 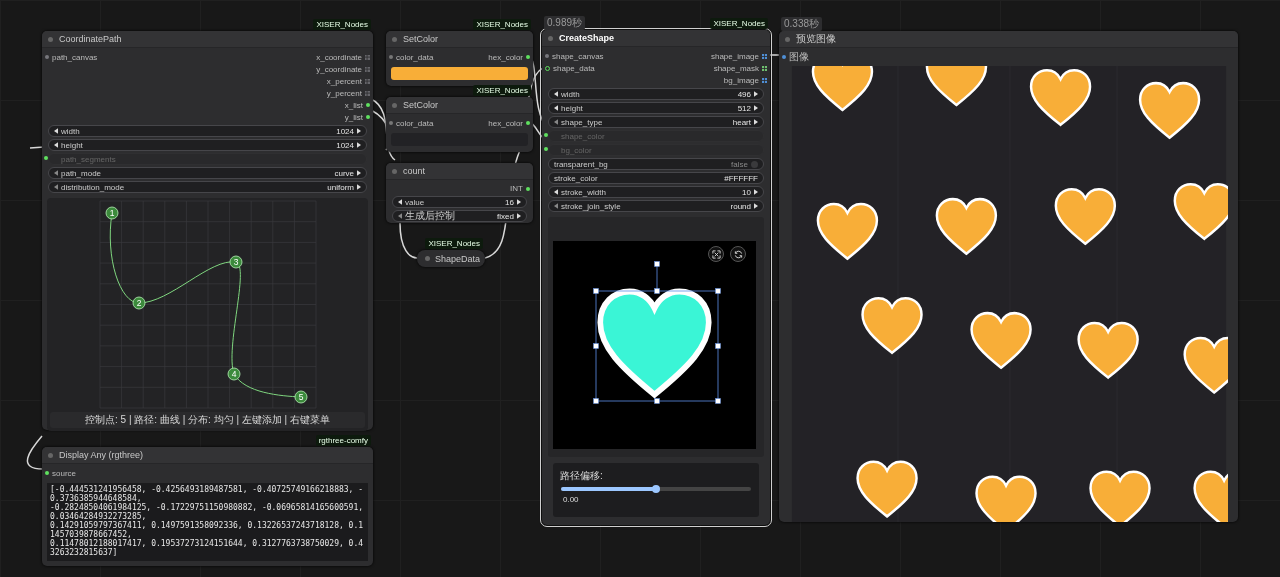 What do you see at coordinates (101, 455) in the screenshot?
I see `node-title: Display Any (rgthree)` at bounding box center [101, 455].